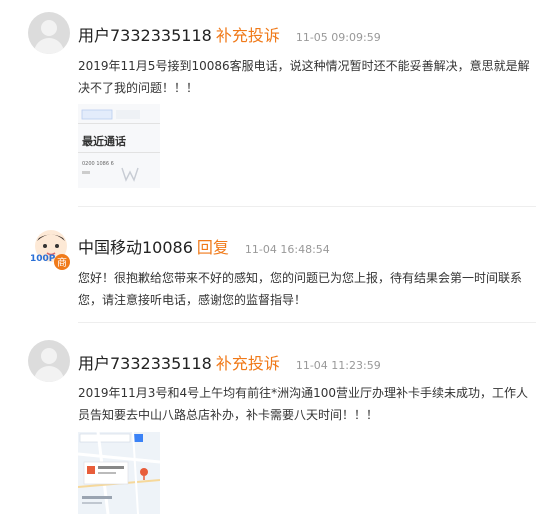 Image resolution: width=550 pixels, height=514 pixels. Describe the element at coordinates (135, 247) in the screenshot. I see `username: 中国移动10086` at that location.